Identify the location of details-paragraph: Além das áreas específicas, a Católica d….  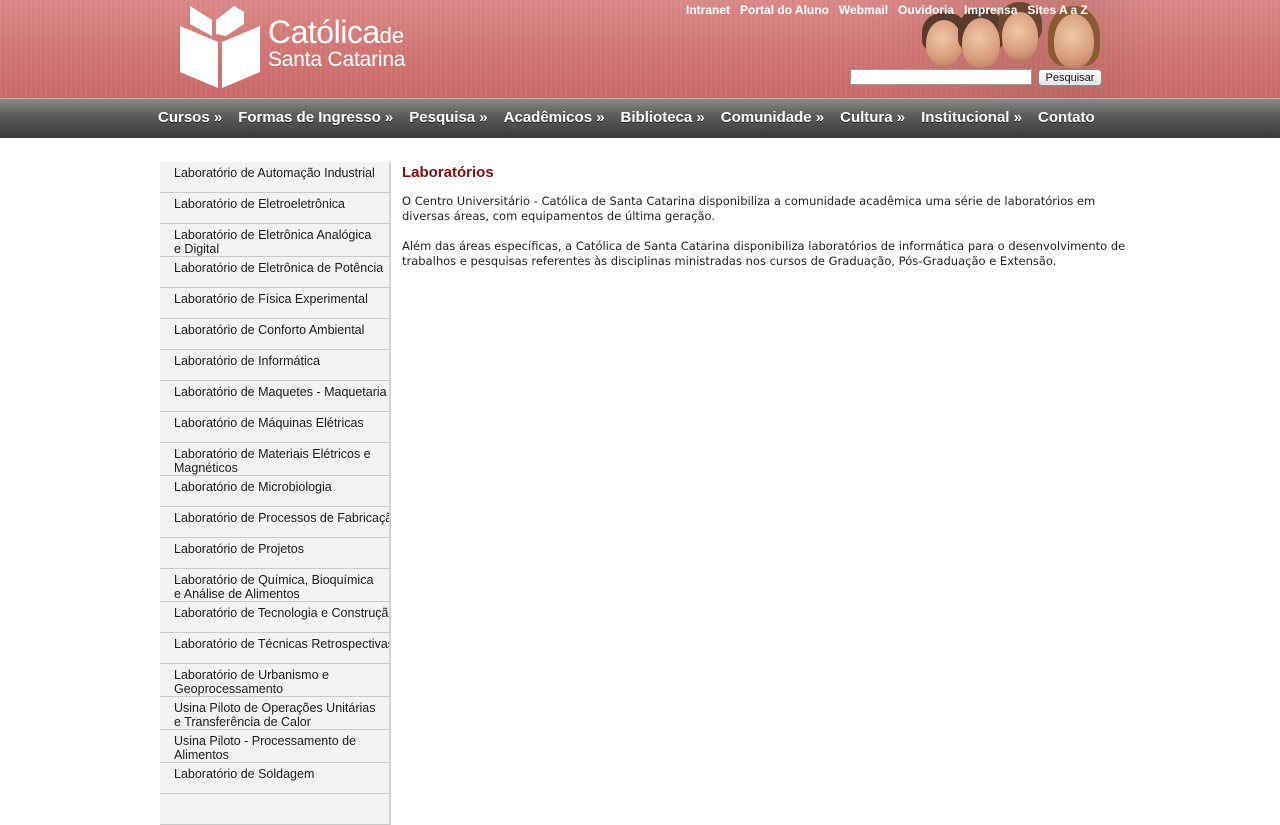
(764, 253).